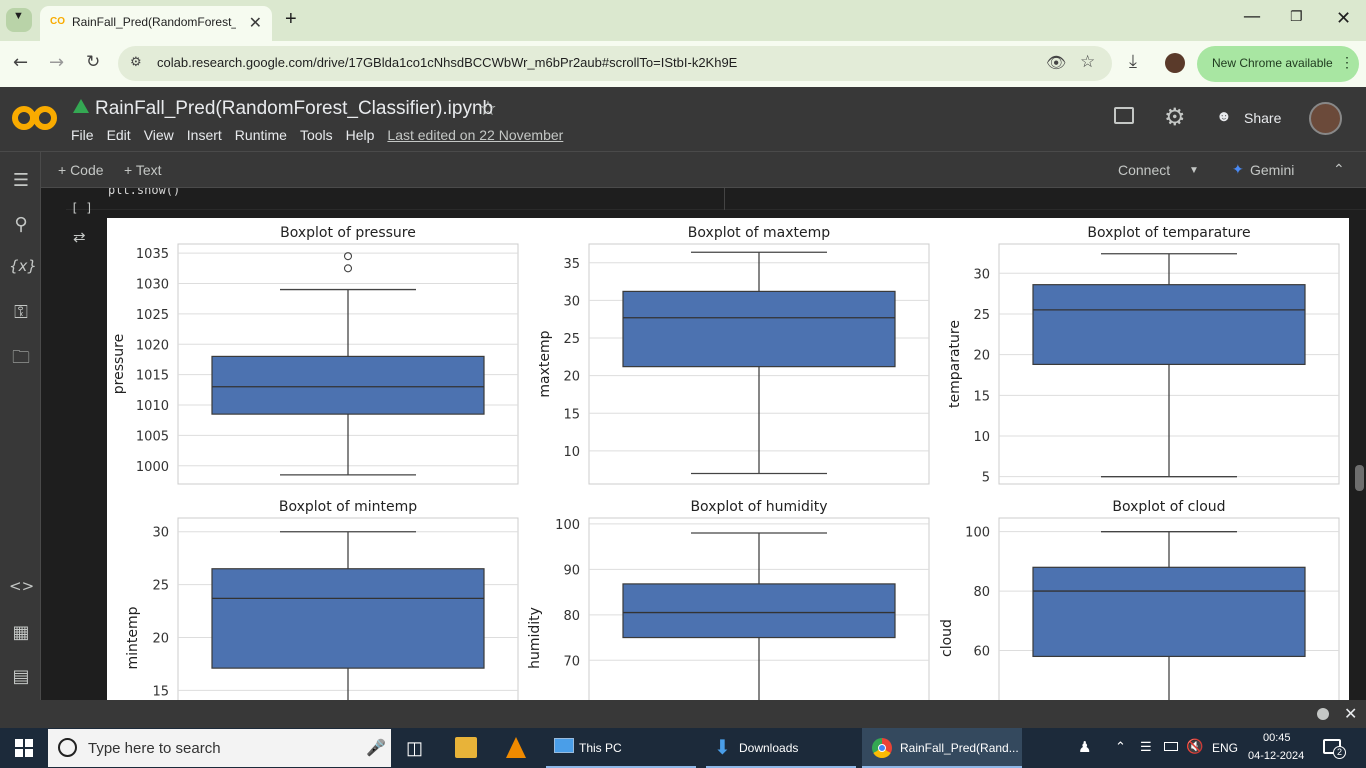 This screenshot has width=1366, height=768. What do you see at coordinates (545, 363) in the screenshot?
I see `y-axis-label: maxtemp` at bounding box center [545, 363].